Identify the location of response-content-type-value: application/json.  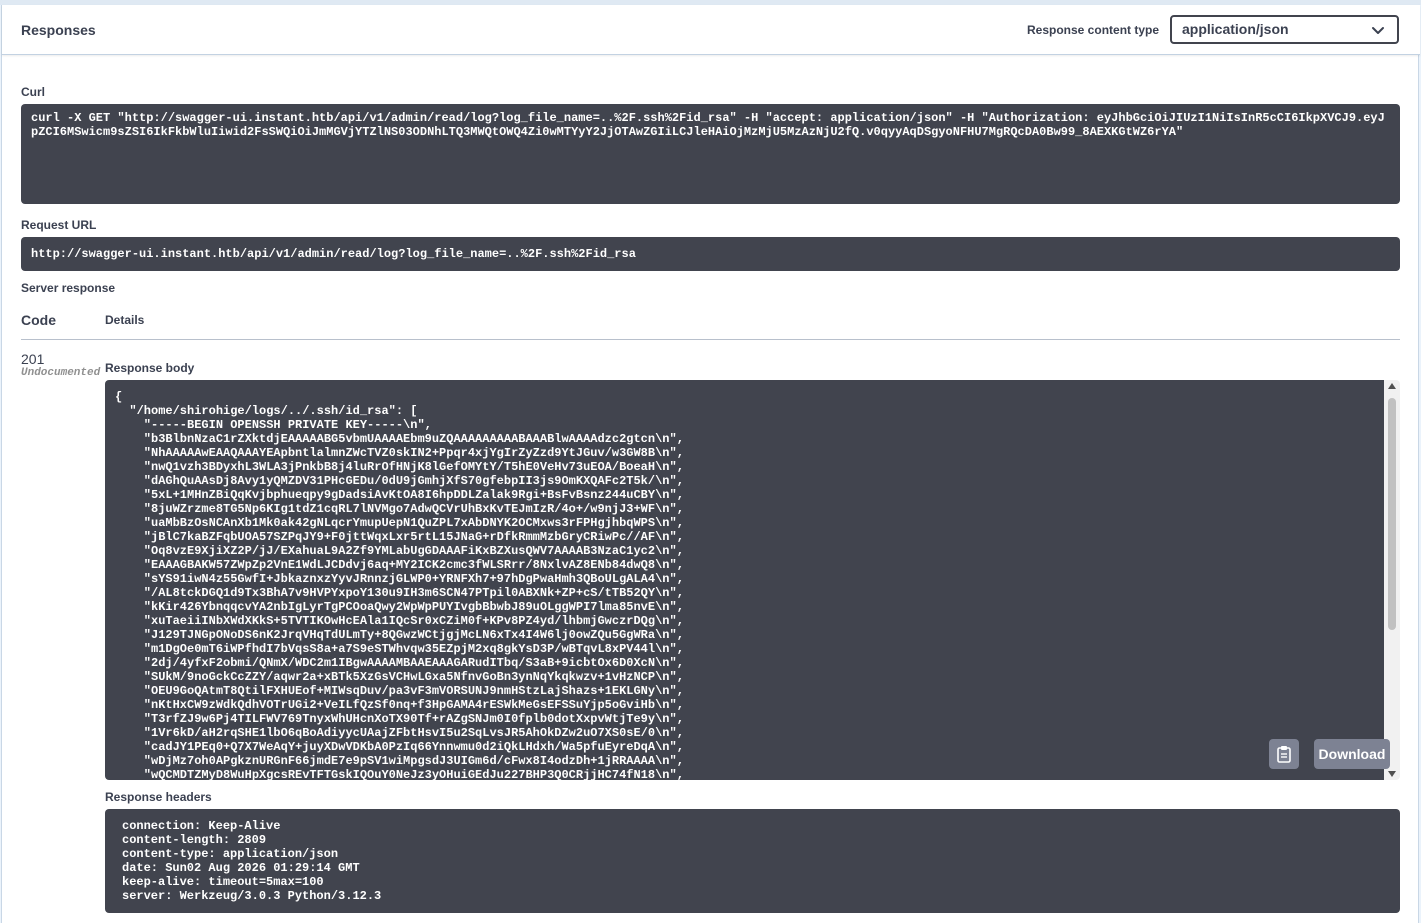
(1235, 29).